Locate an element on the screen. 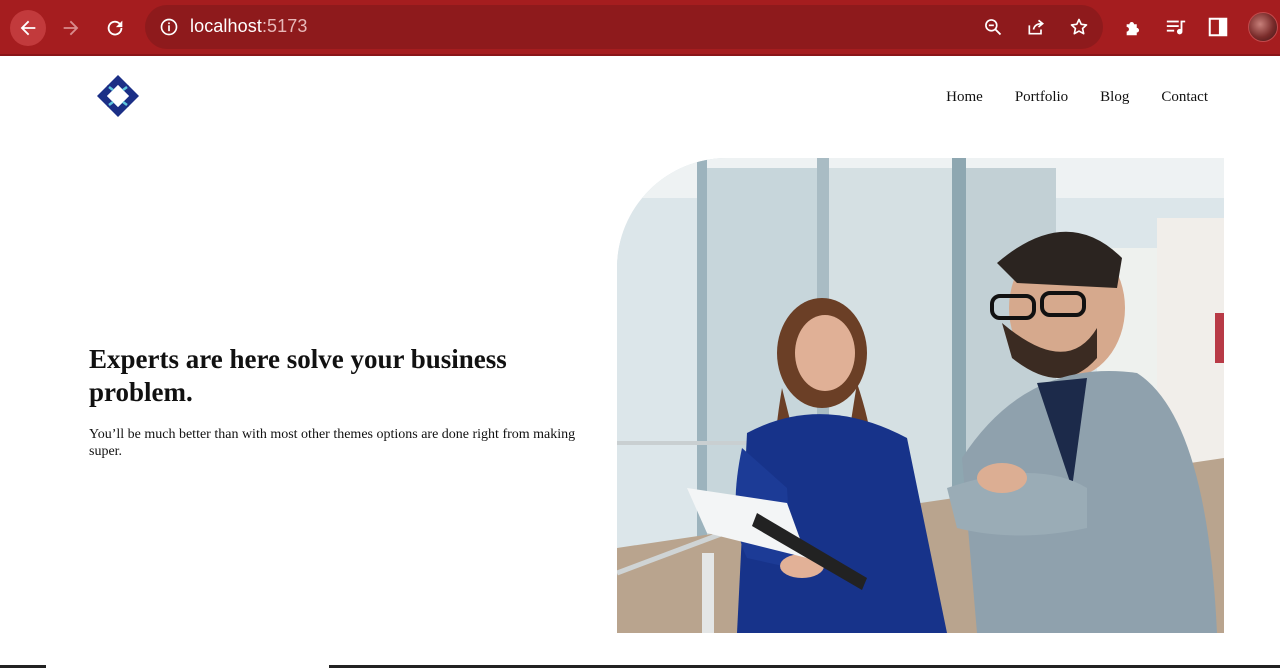 The image size is (1280, 668). reading-list-icon is located at coordinates (1176, 27).